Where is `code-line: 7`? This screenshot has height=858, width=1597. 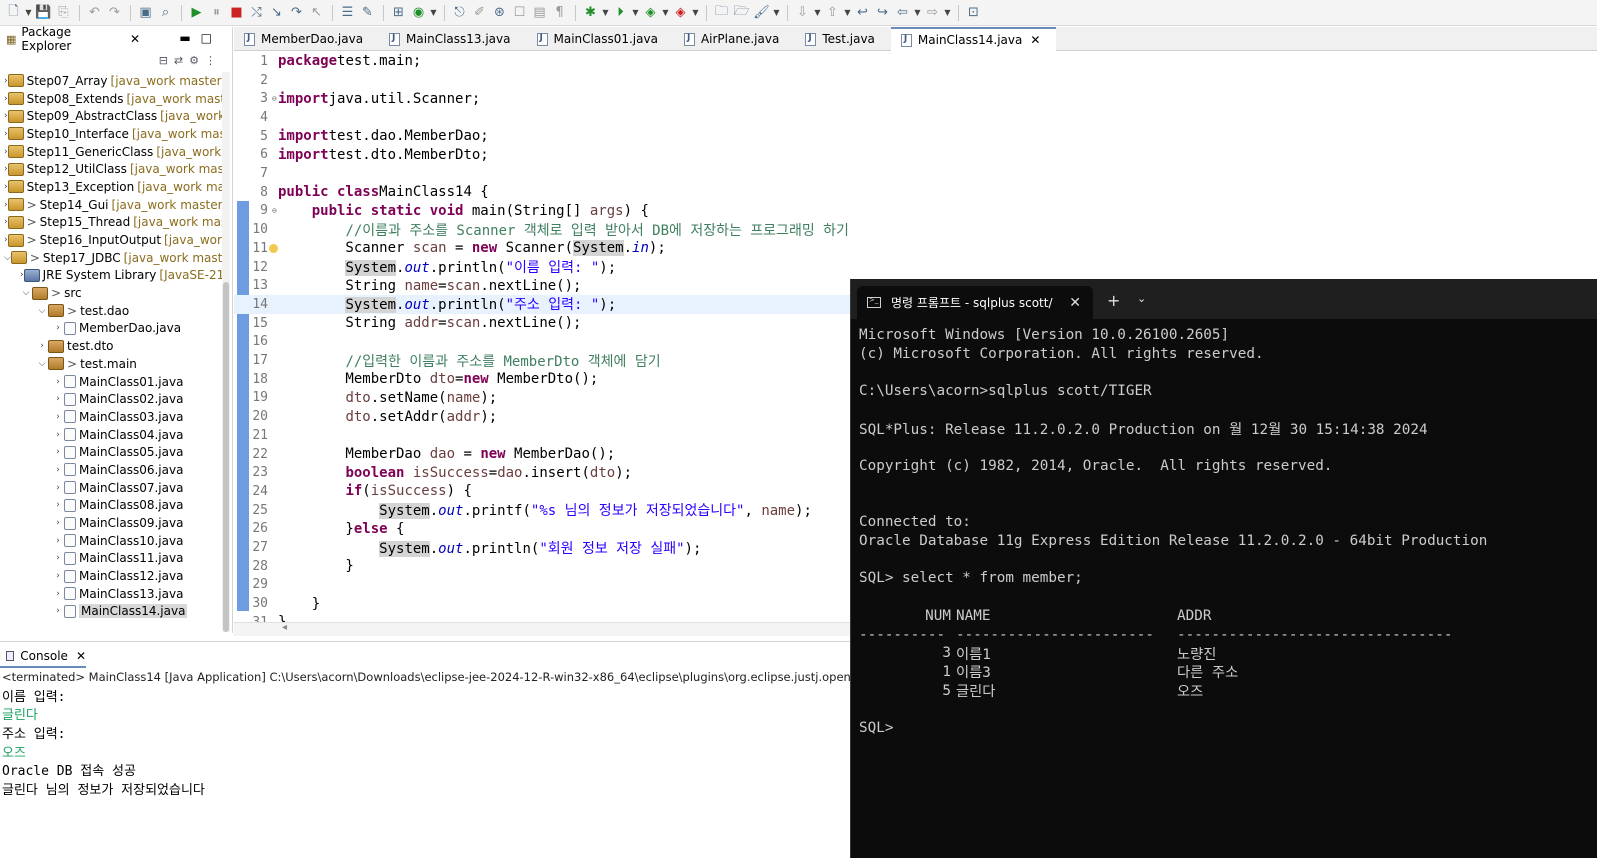 code-line: 7 is located at coordinates (542, 173).